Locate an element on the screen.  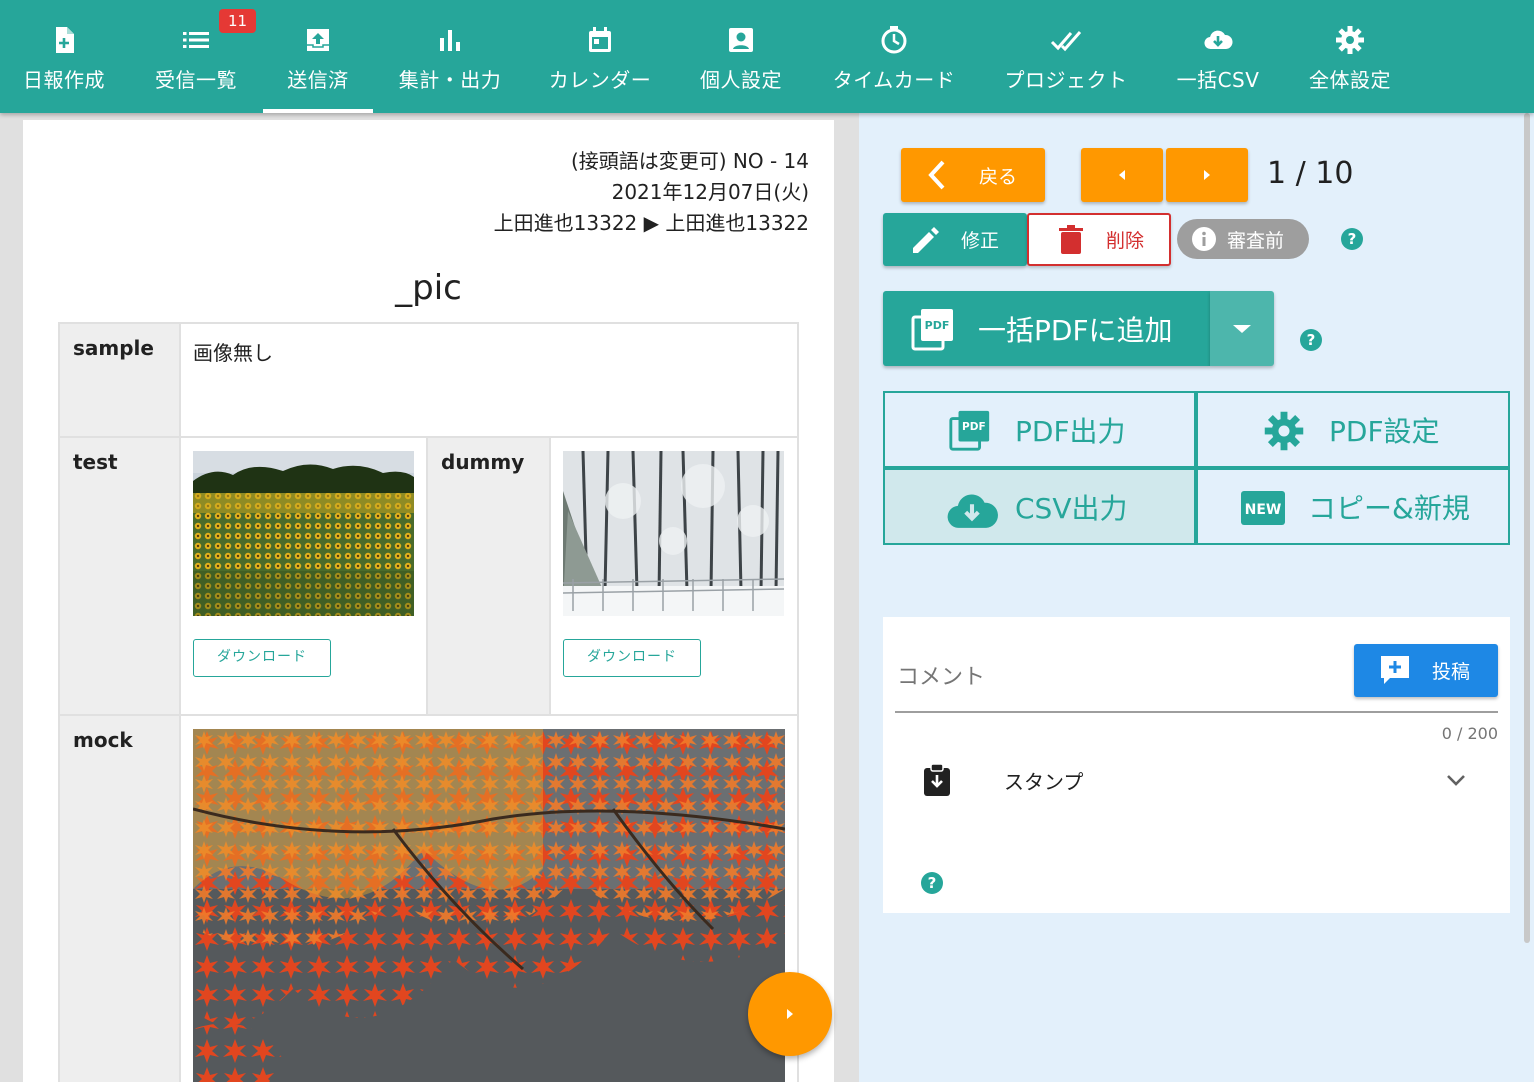
inbox-count-badge: 11 is located at coordinates (237, 21).